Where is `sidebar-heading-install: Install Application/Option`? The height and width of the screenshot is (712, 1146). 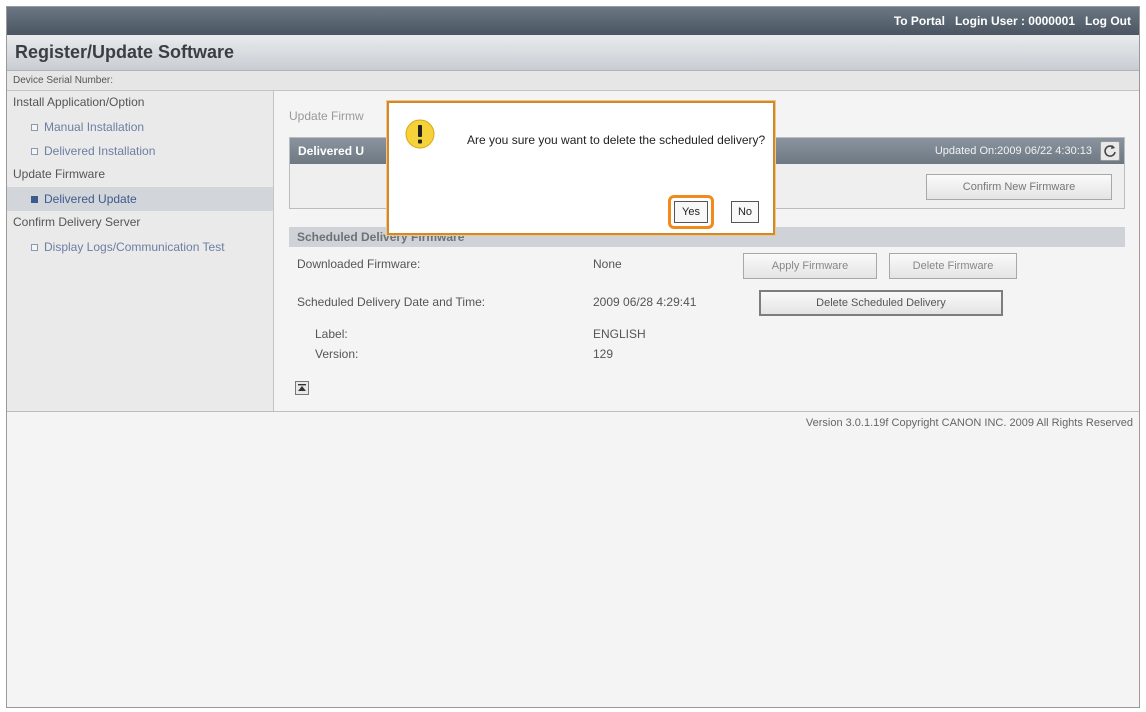 sidebar-heading-install: Install Application/Option is located at coordinates (140, 103).